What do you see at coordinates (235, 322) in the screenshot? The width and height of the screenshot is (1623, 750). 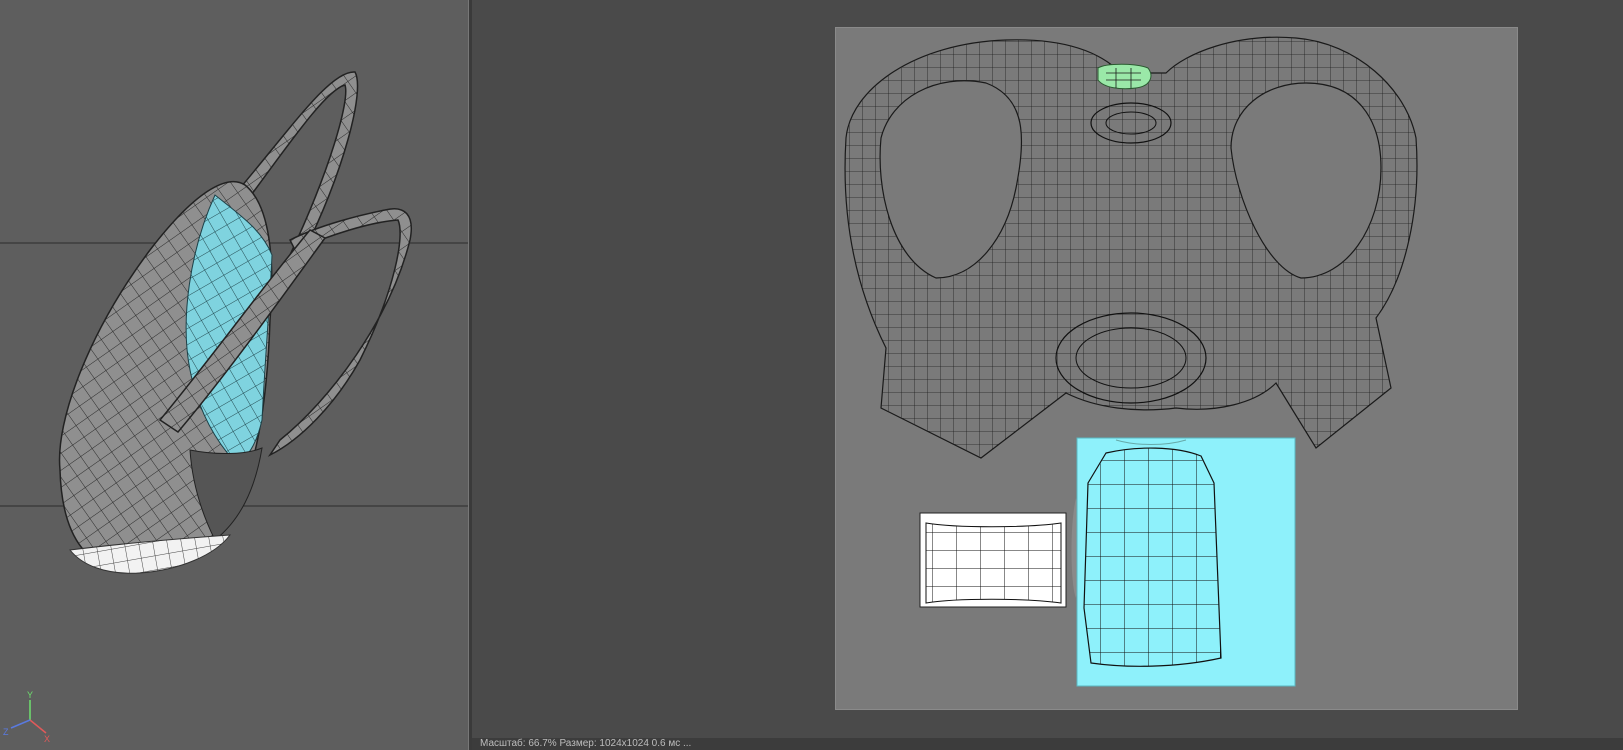 I see `mask-3d-model` at bounding box center [235, 322].